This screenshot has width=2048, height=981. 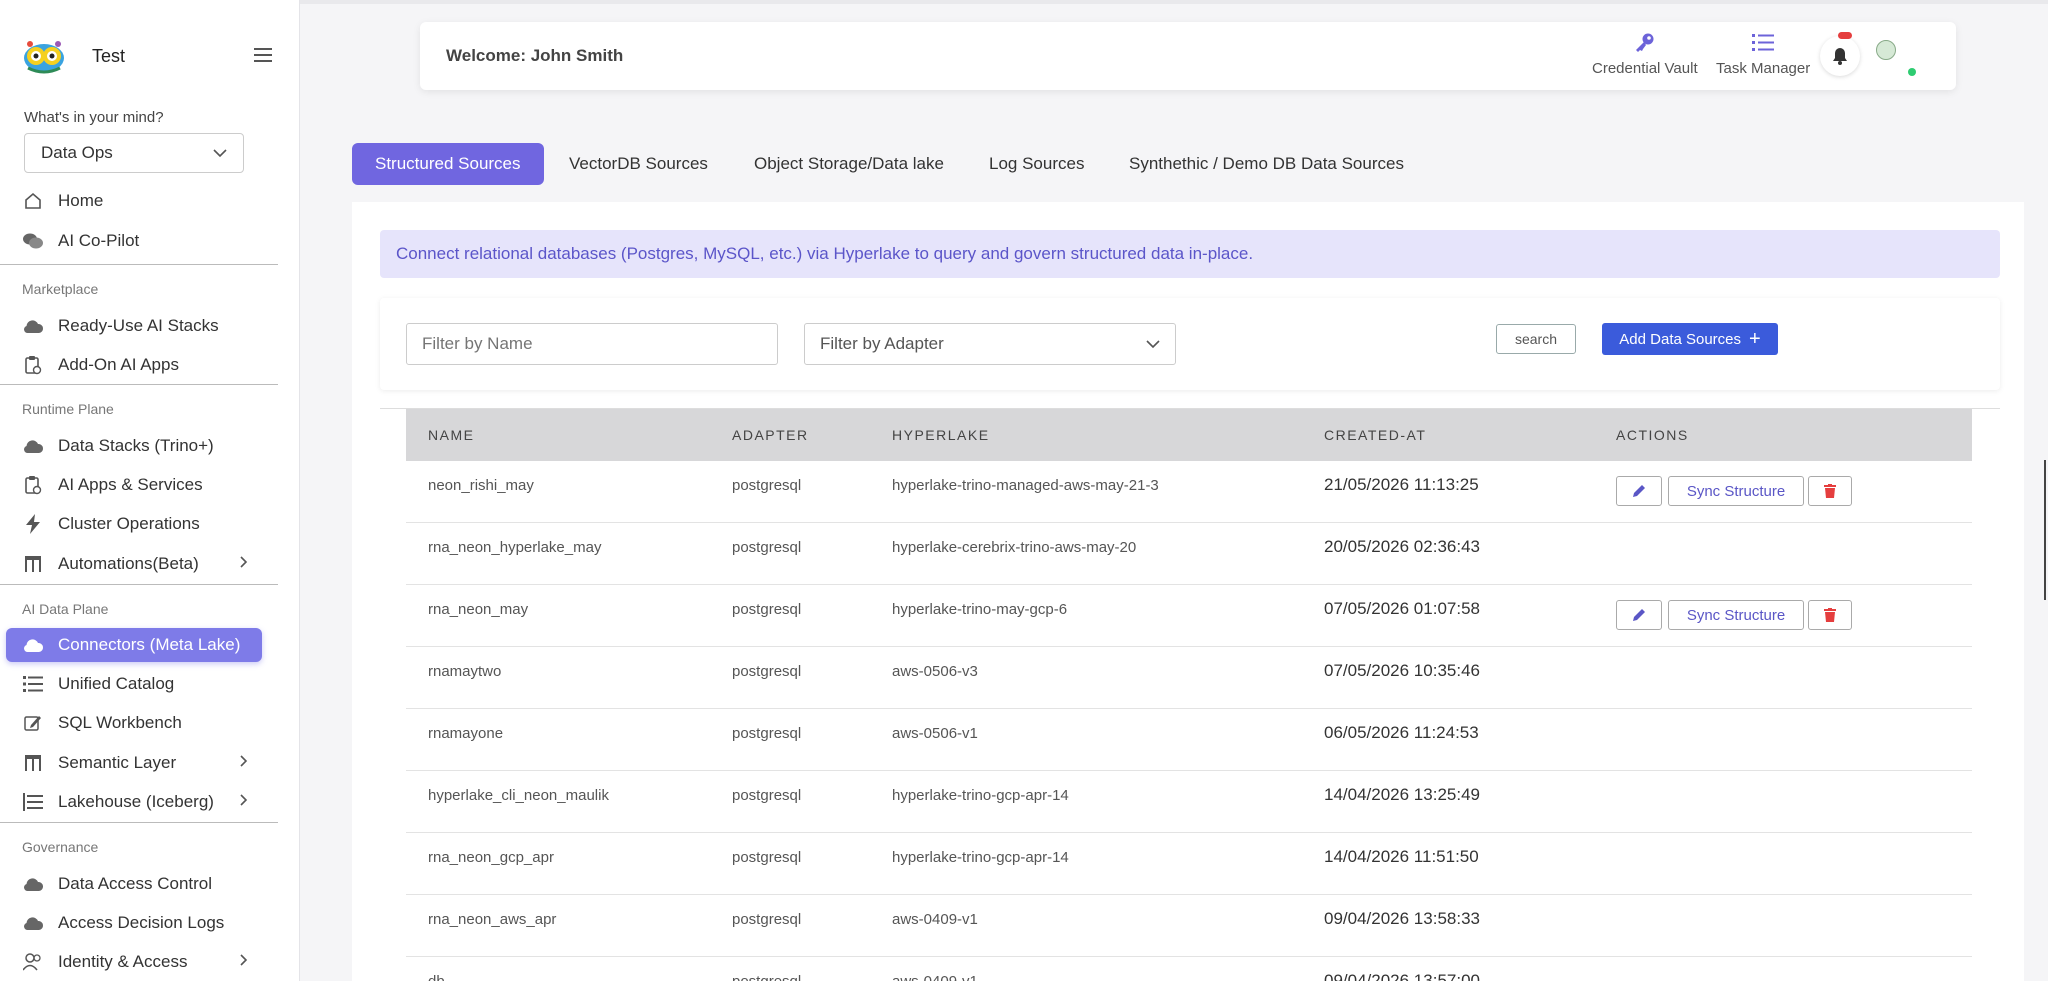 I want to click on trash-icon, so click(x=1830, y=615).